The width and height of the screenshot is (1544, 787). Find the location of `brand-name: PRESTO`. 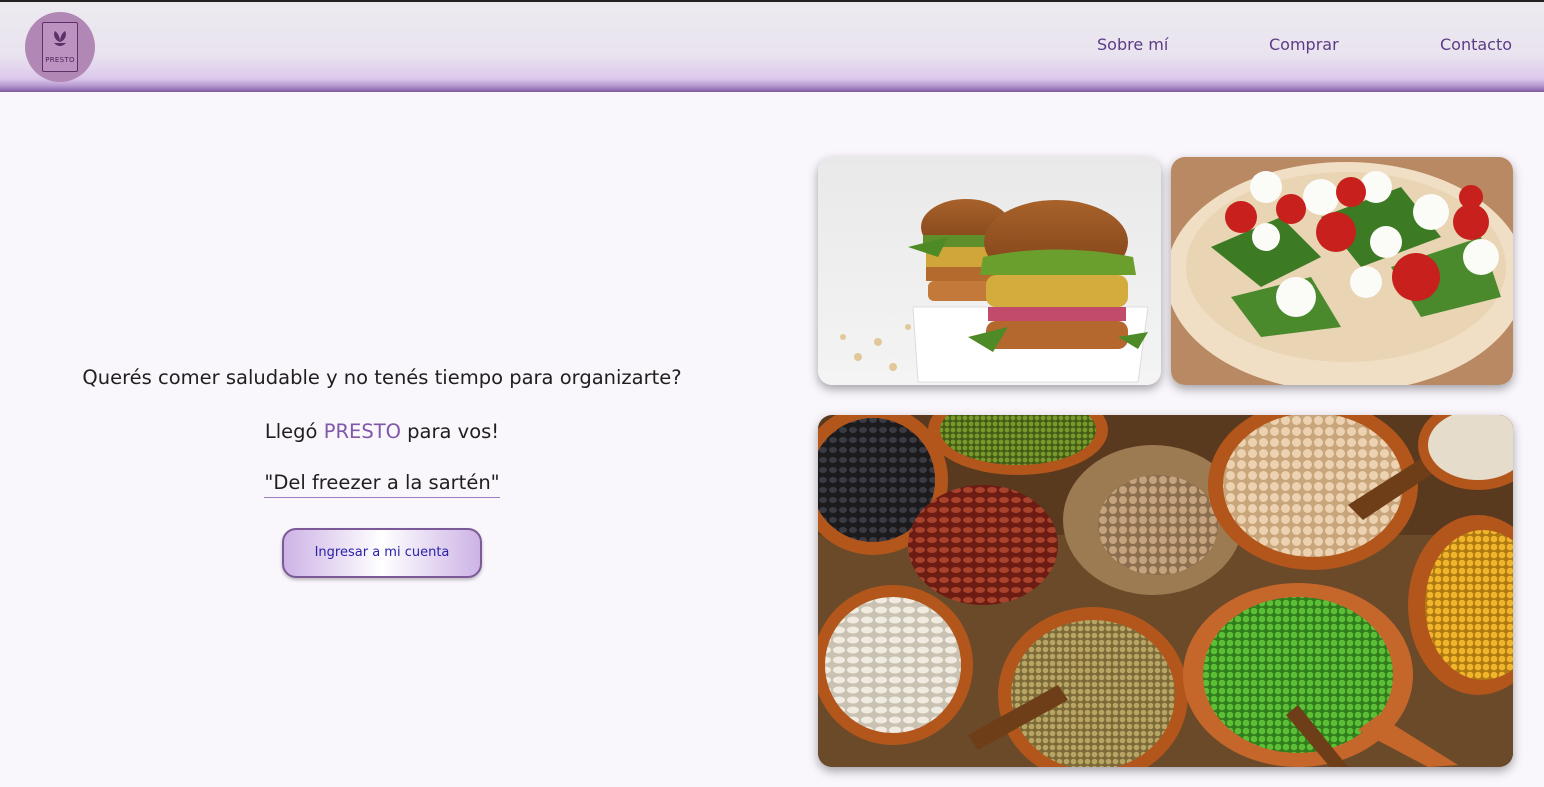

brand-name: PRESTO is located at coordinates (362, 431).